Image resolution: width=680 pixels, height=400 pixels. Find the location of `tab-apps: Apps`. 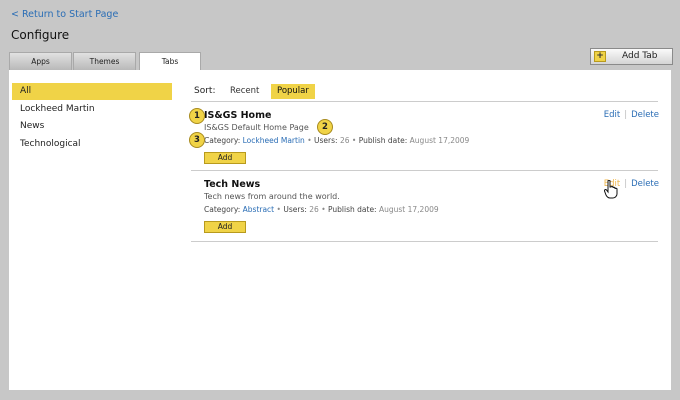

tab-apps: Apps is located at coordinates (40, 61).